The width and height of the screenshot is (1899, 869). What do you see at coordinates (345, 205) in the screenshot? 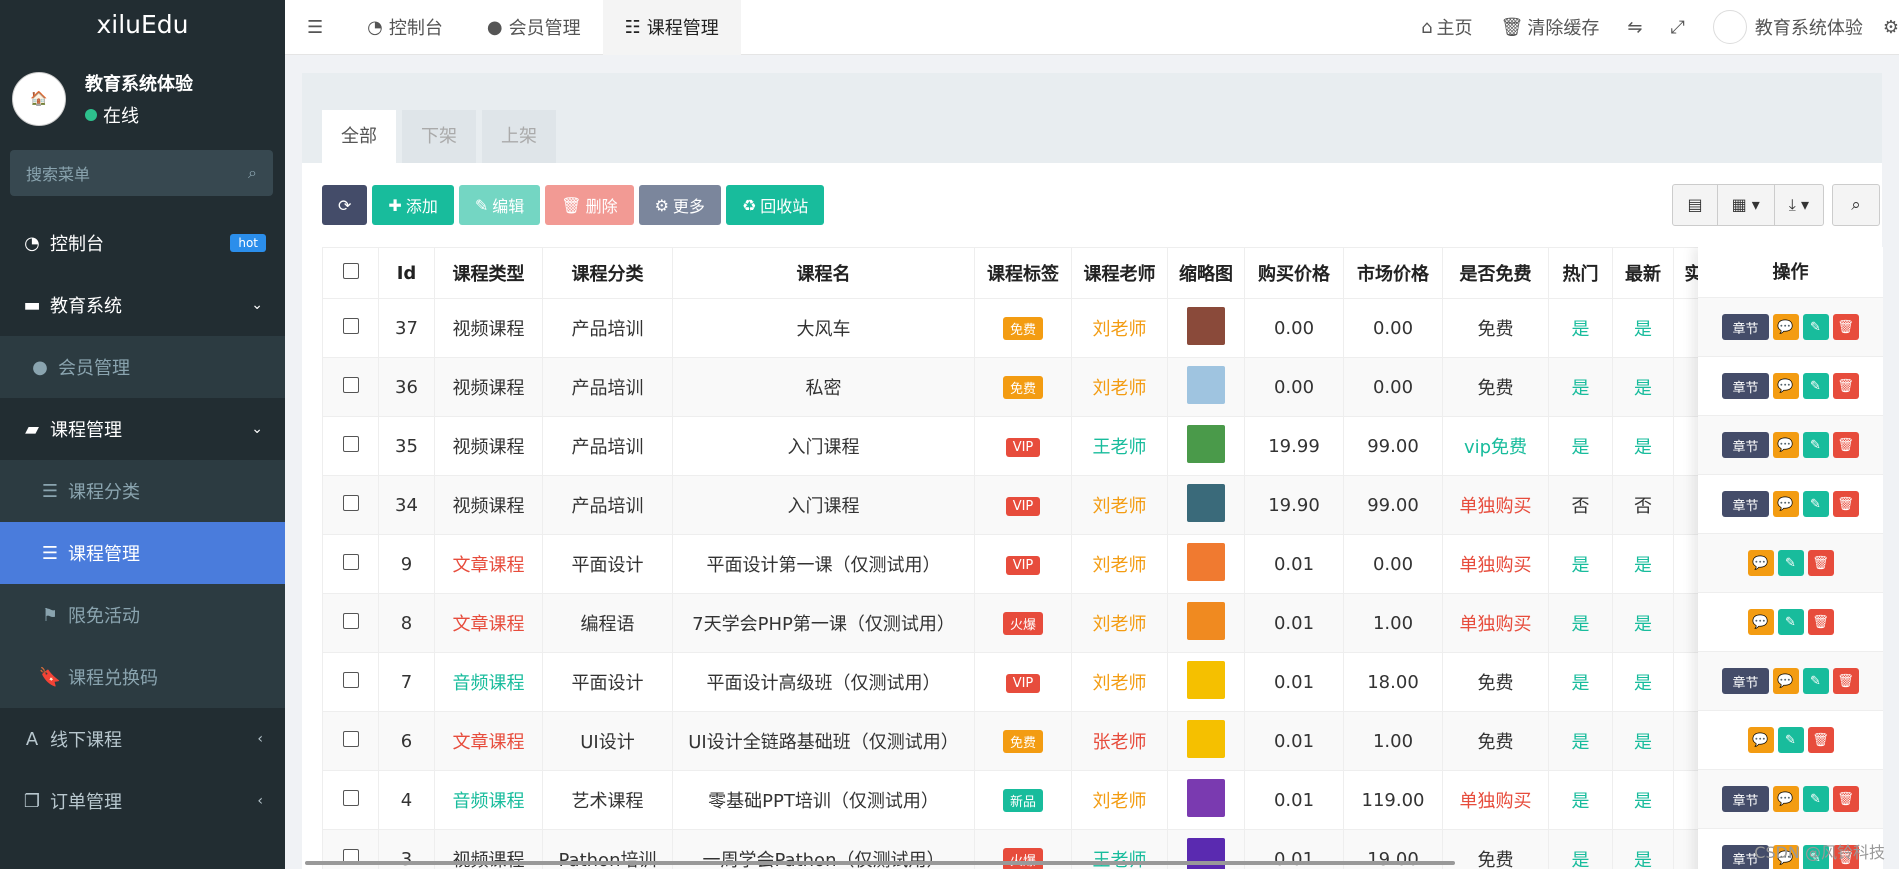
I see `refresh-button: ⟳` at bounding box center [345, 205].